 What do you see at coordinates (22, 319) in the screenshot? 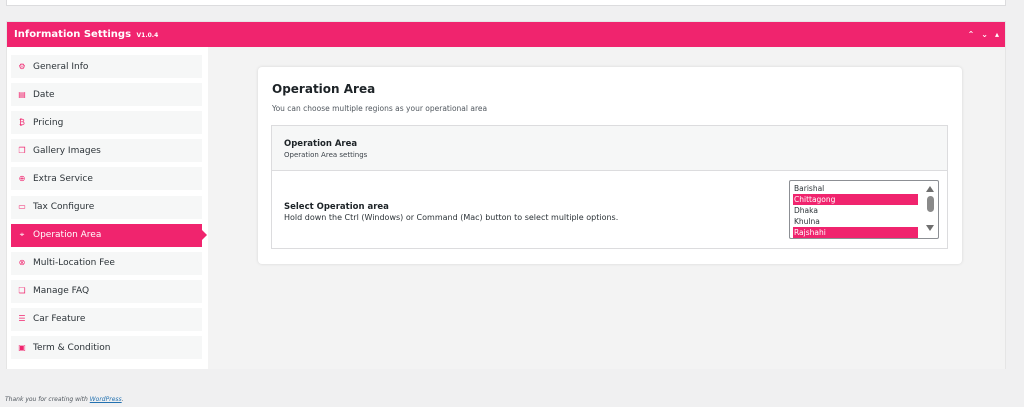
I see `list-icon: ☰` at bounding box center [22, 319].